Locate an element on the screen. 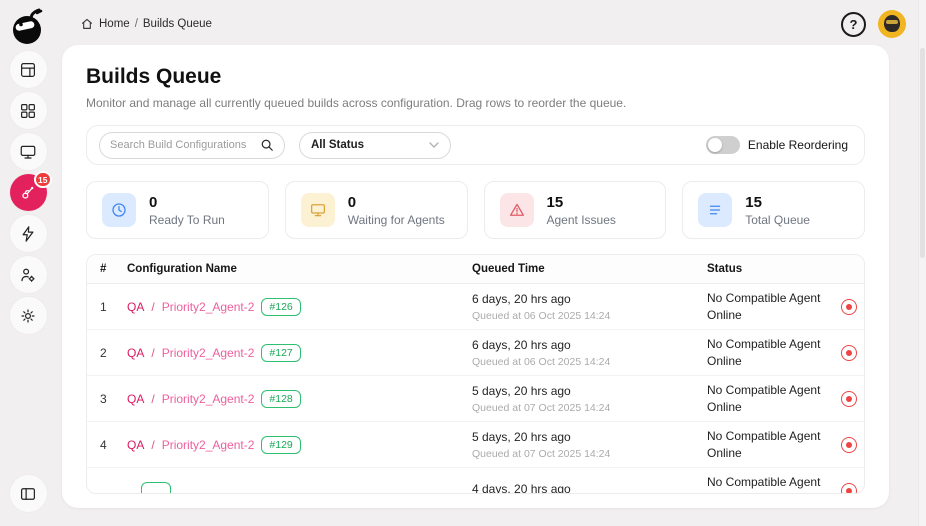 The height and width of the screenshot is (526, 926). search-box is located at coordinates (192, 145).